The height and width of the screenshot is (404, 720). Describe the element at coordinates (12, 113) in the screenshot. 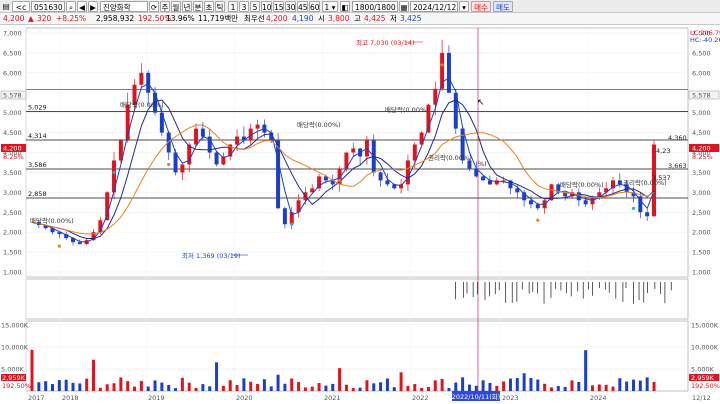

I see `price-tick-left: 5,000` at that location.